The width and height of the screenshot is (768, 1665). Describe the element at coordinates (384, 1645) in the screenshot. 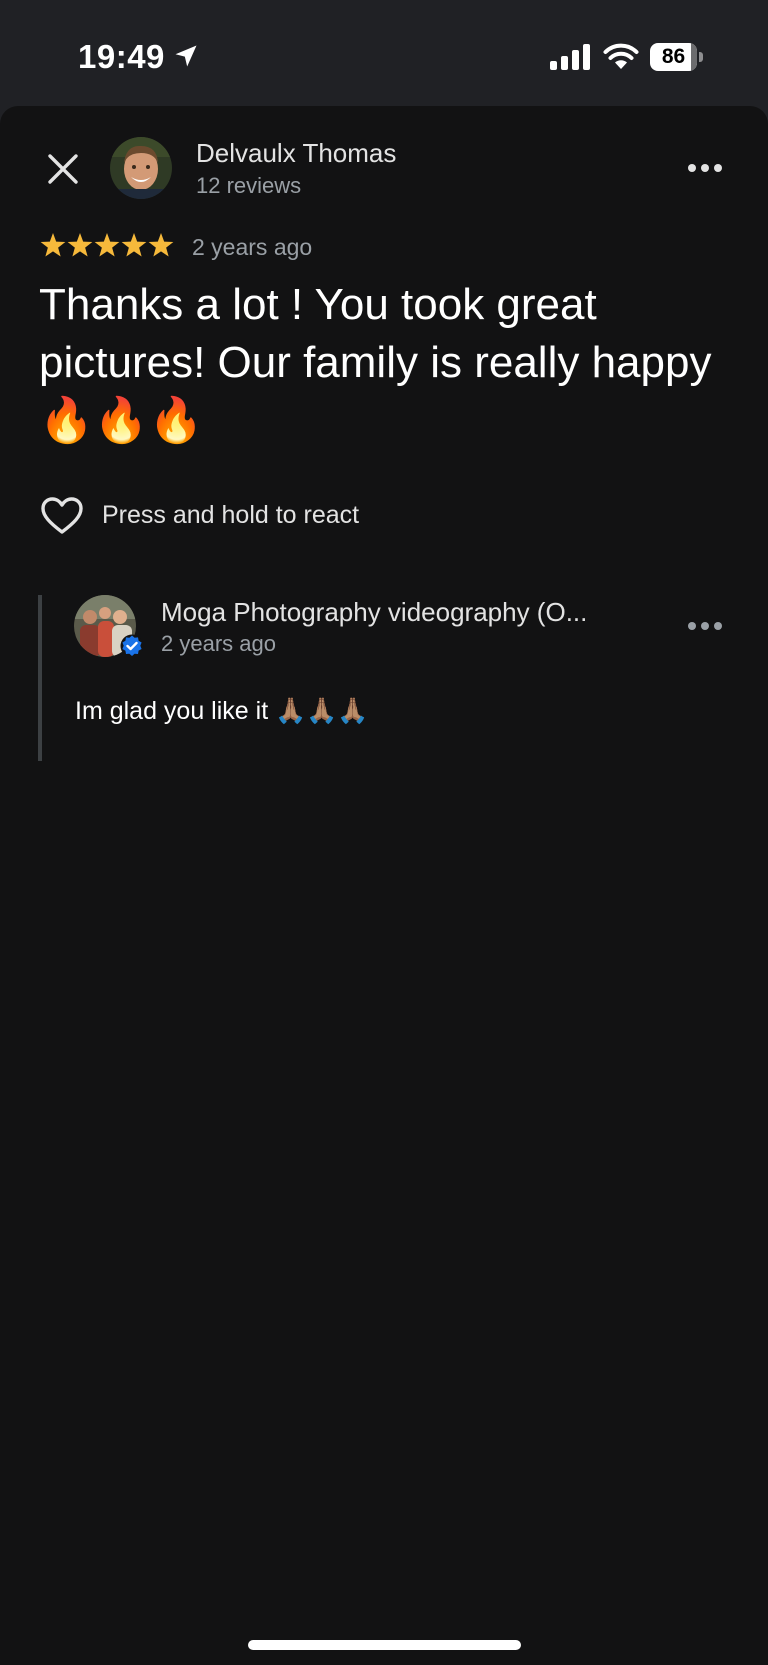

I see `home-indicator` at that location.